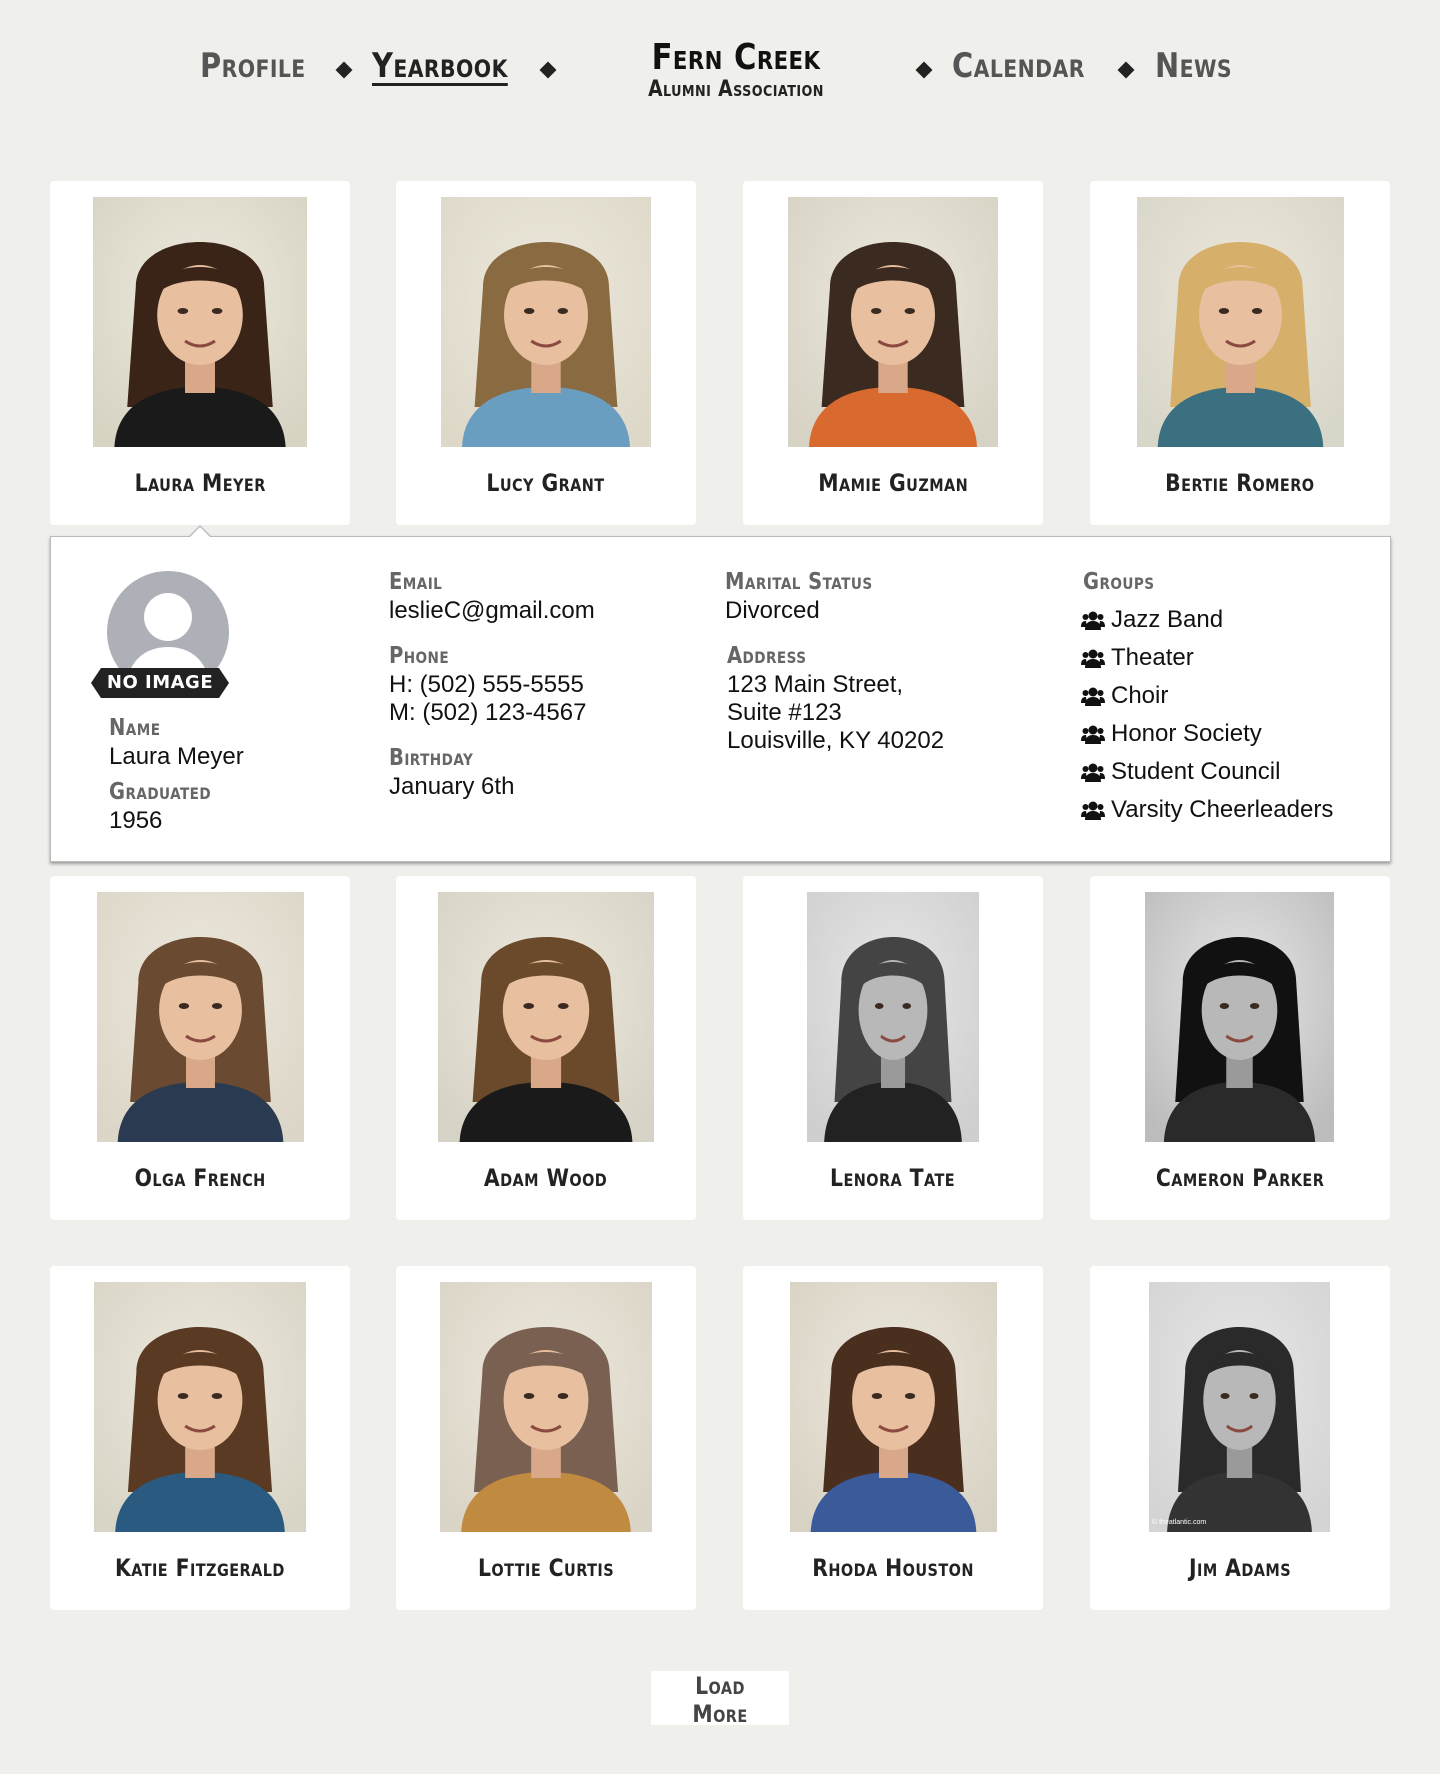  I want to click on marital-status-value: Divorced, so click(772, 610).